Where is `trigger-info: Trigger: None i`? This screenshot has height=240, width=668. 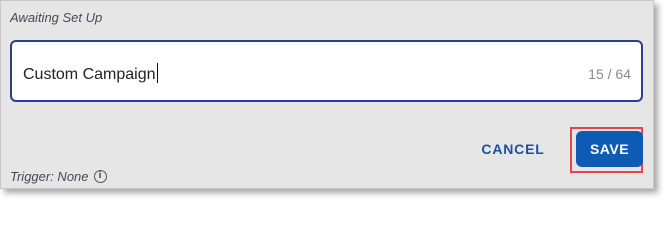 trigger-info: Trigger: None i is located at coordinates (58, 176).